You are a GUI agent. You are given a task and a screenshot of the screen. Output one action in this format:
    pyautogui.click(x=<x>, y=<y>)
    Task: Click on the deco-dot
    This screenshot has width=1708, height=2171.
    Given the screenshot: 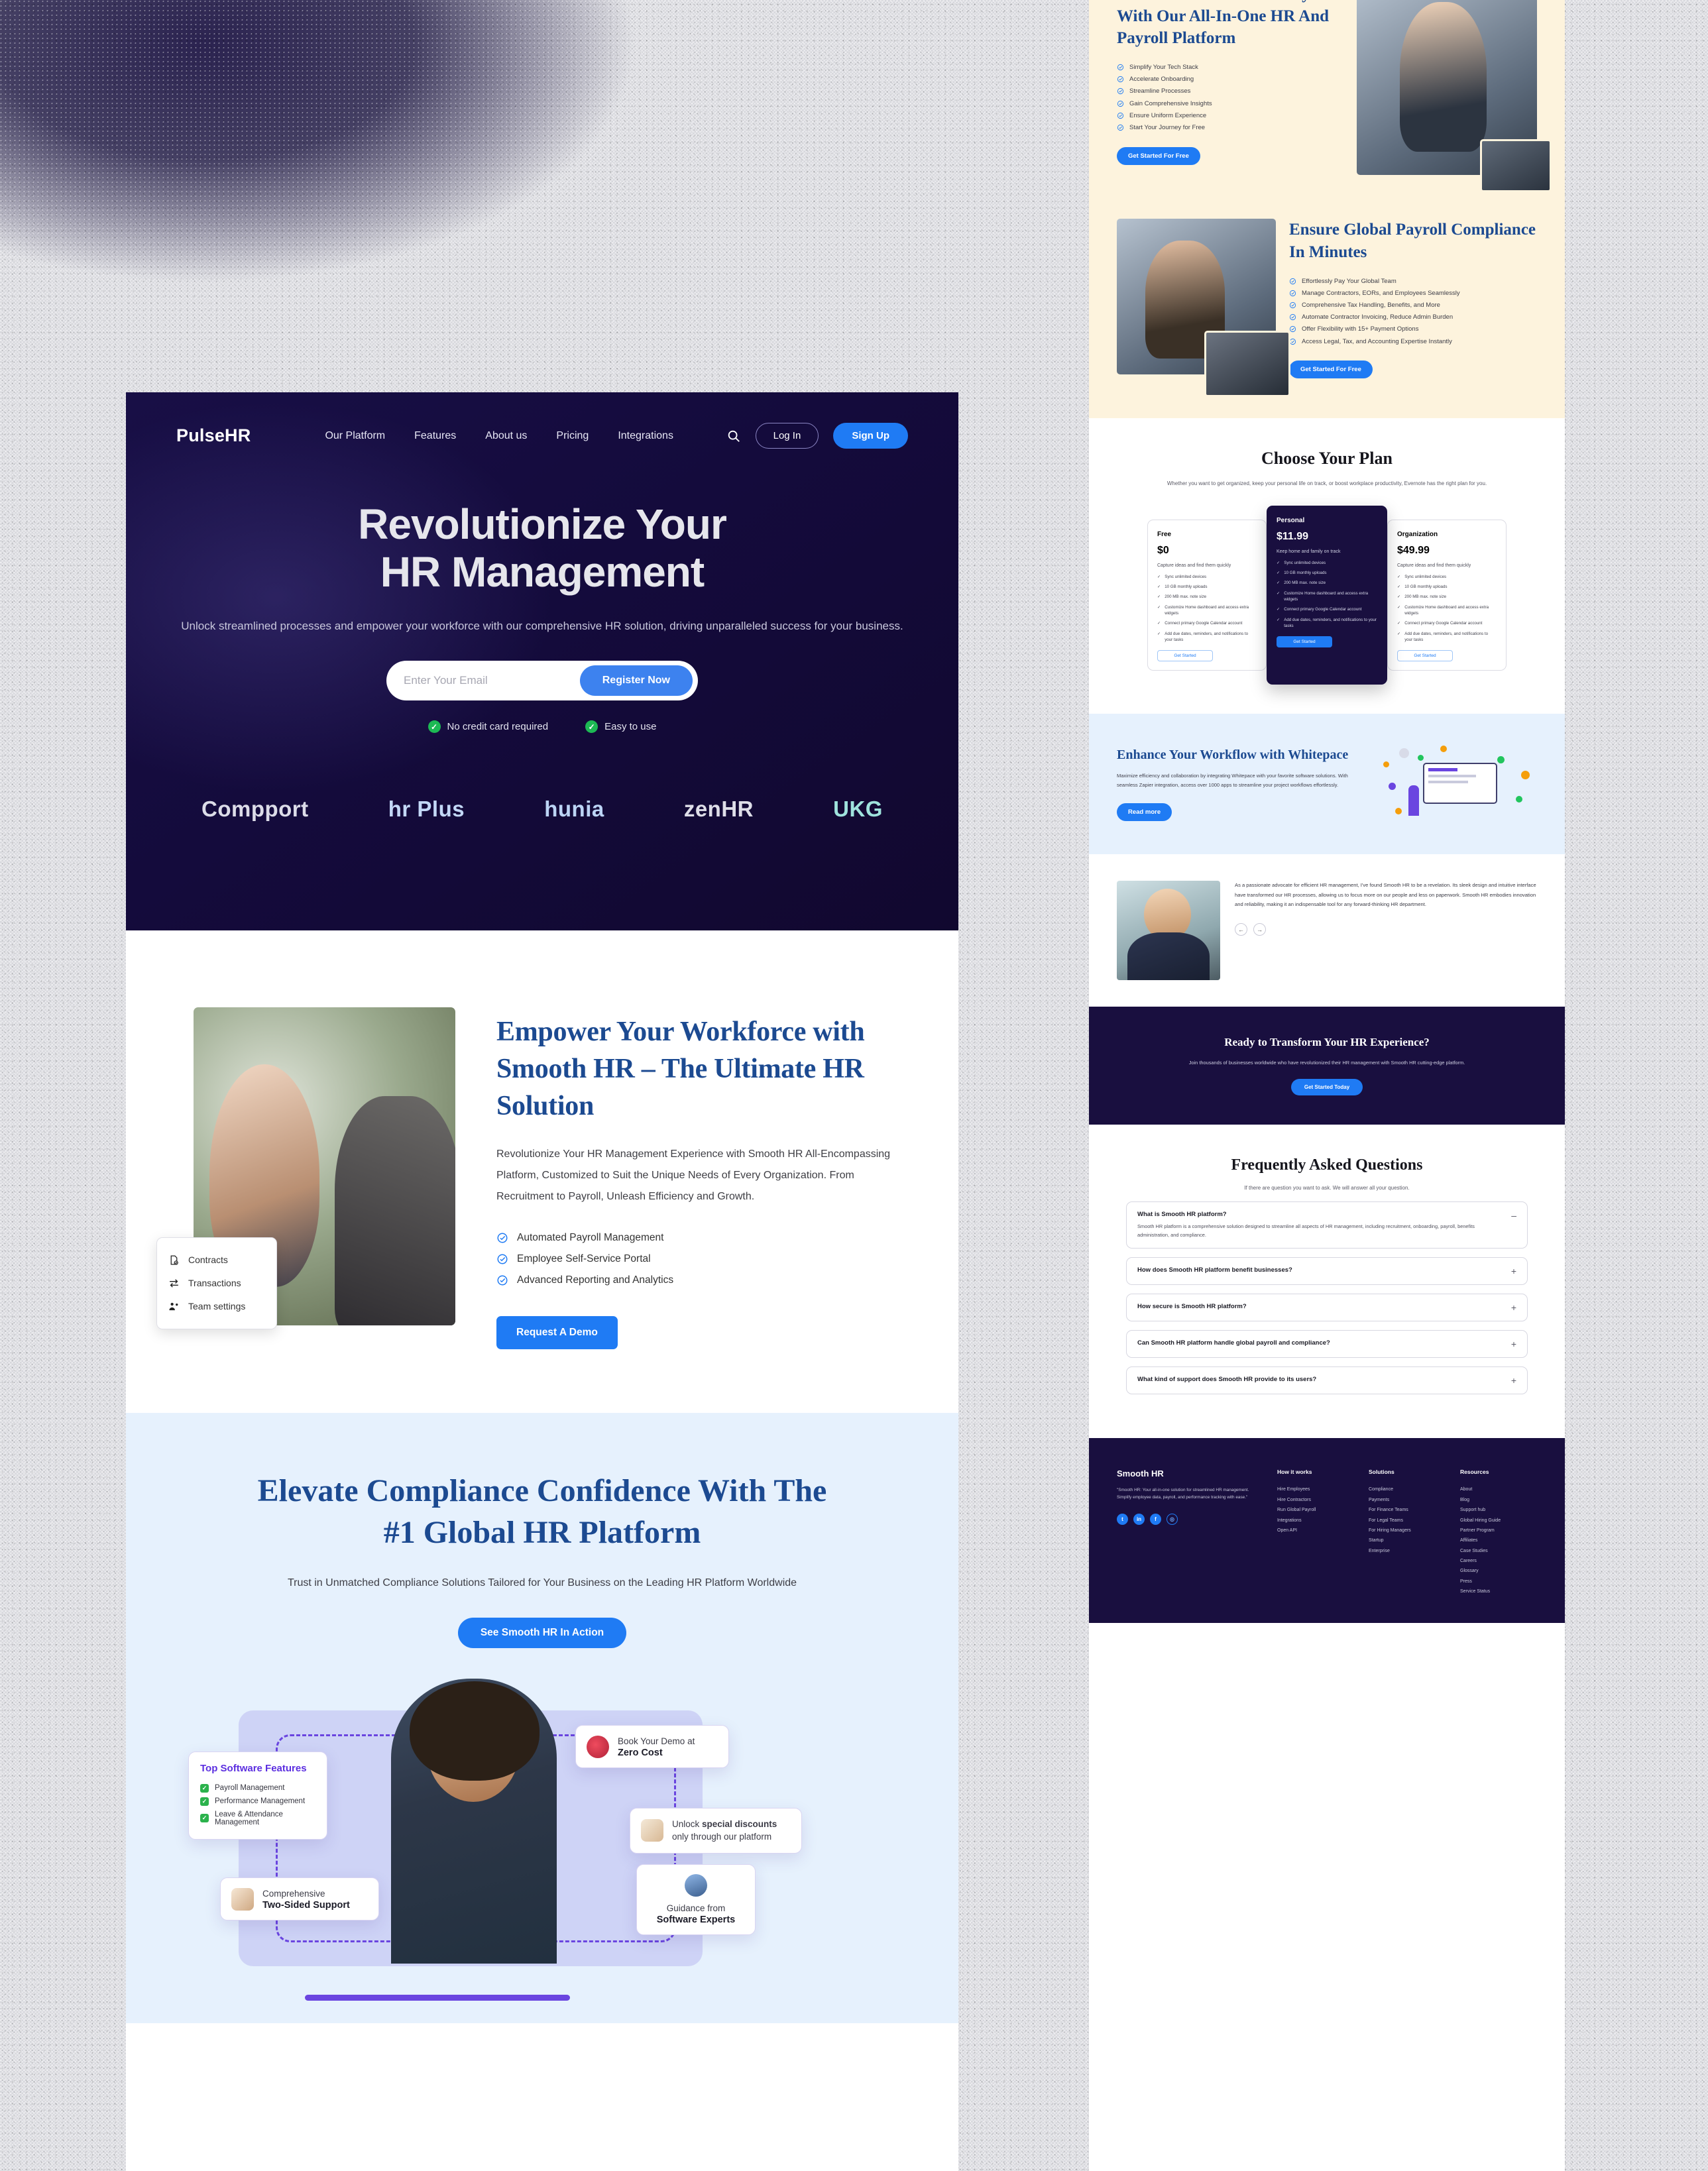 What is the action you would take?
    pyautogui.click(x=1443, y=748)
    